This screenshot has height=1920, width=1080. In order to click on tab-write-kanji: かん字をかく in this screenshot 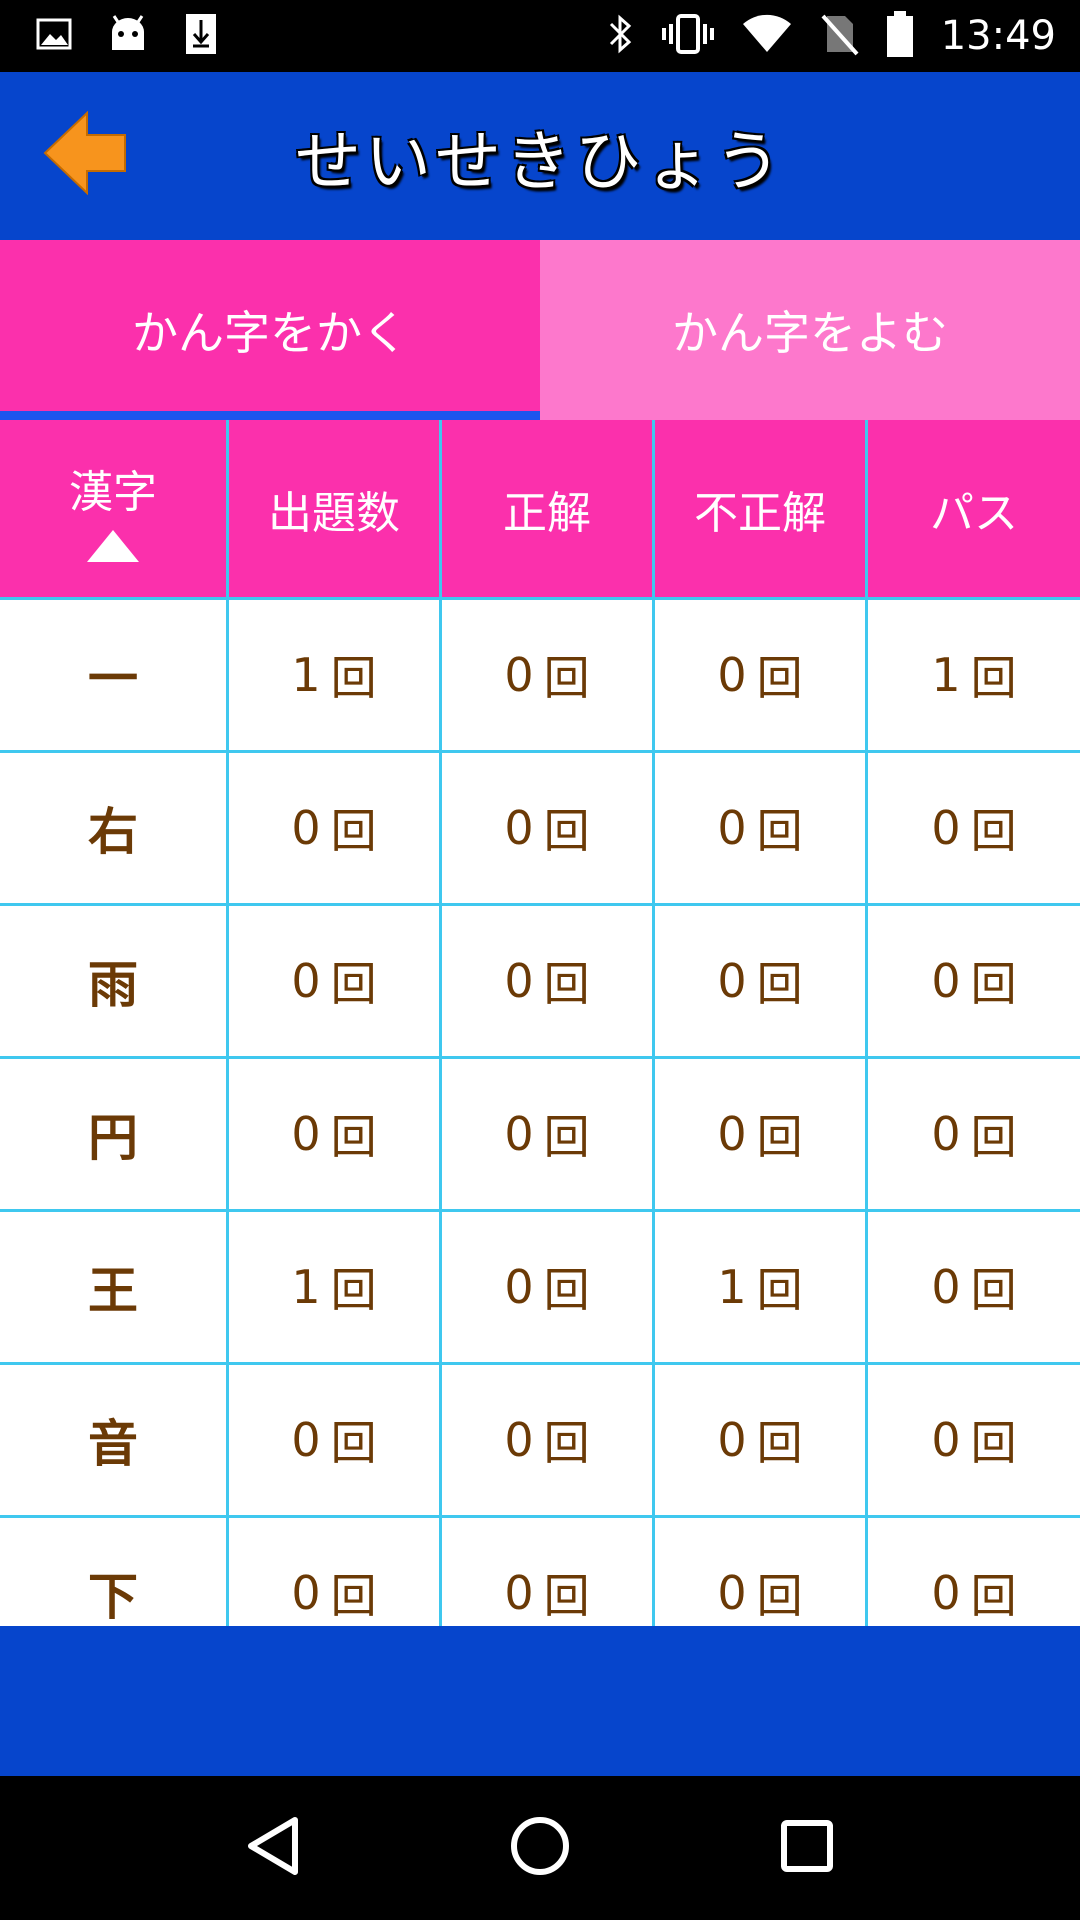, I will do `click(270, 330)`.